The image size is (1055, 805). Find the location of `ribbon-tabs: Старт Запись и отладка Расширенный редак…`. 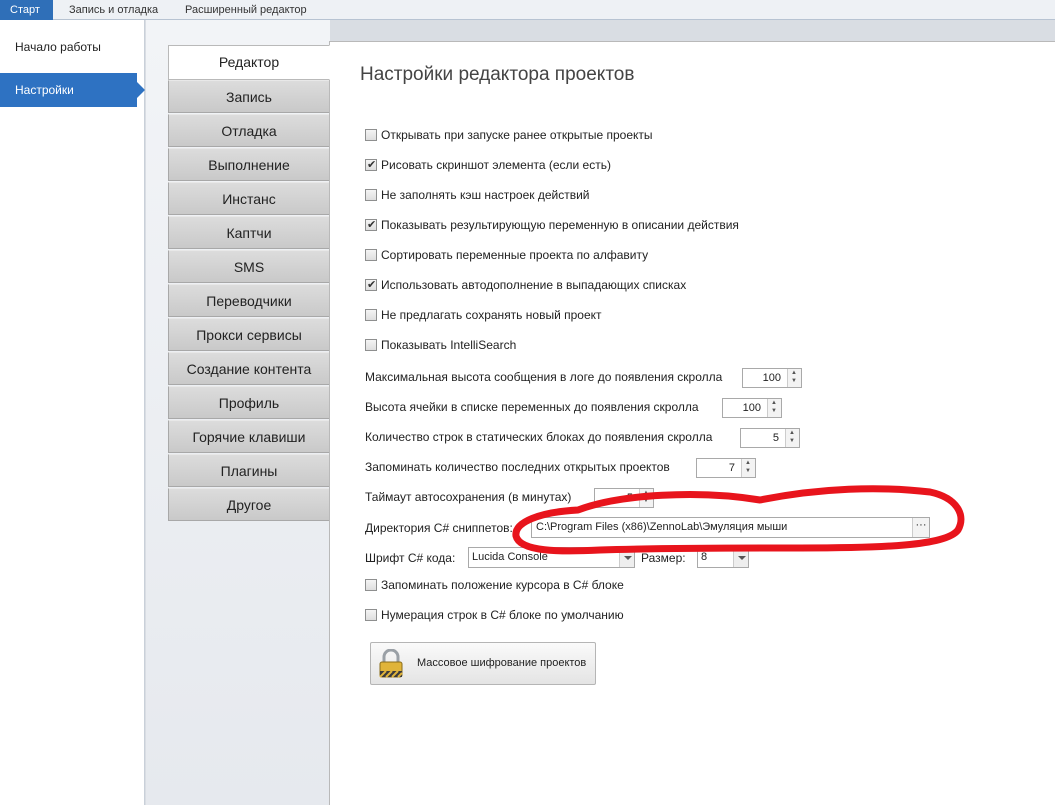

ribbon-tabs: Старт Запись и отладка Расширенный редак… is located at coordinates (527, 10).